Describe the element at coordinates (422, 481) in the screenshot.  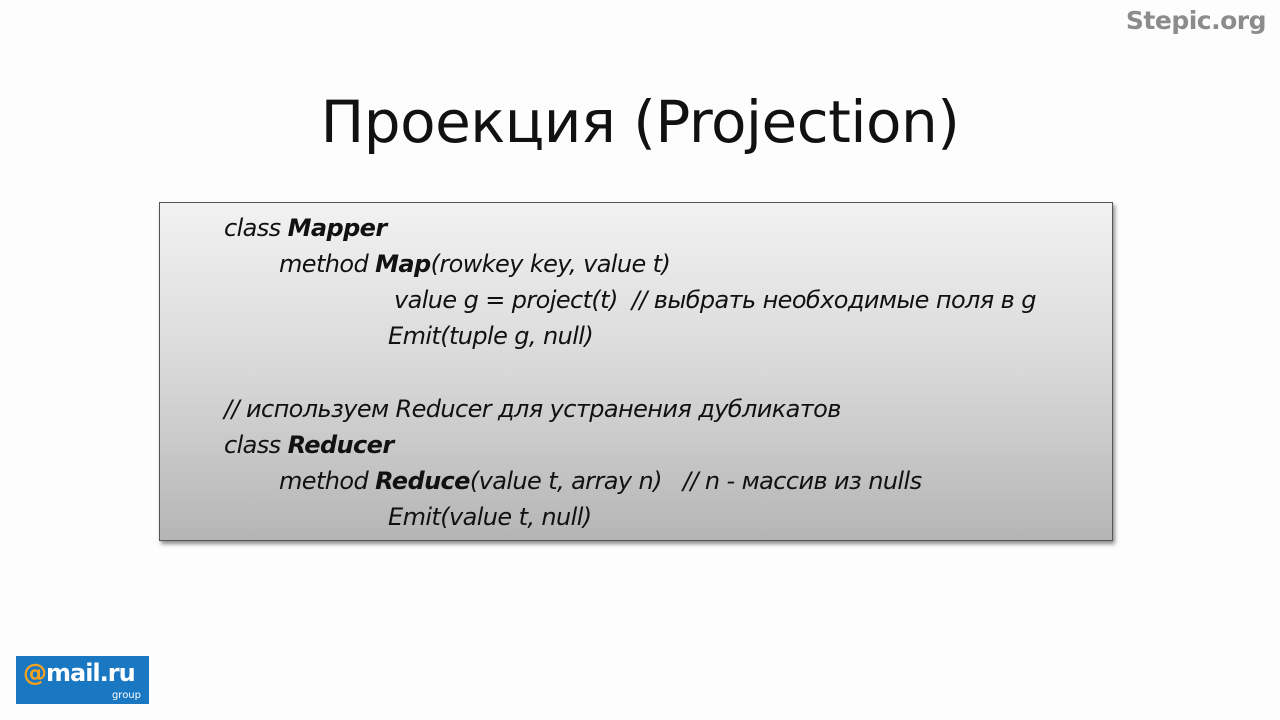
I see `code-method-name: Reduce` at that location.